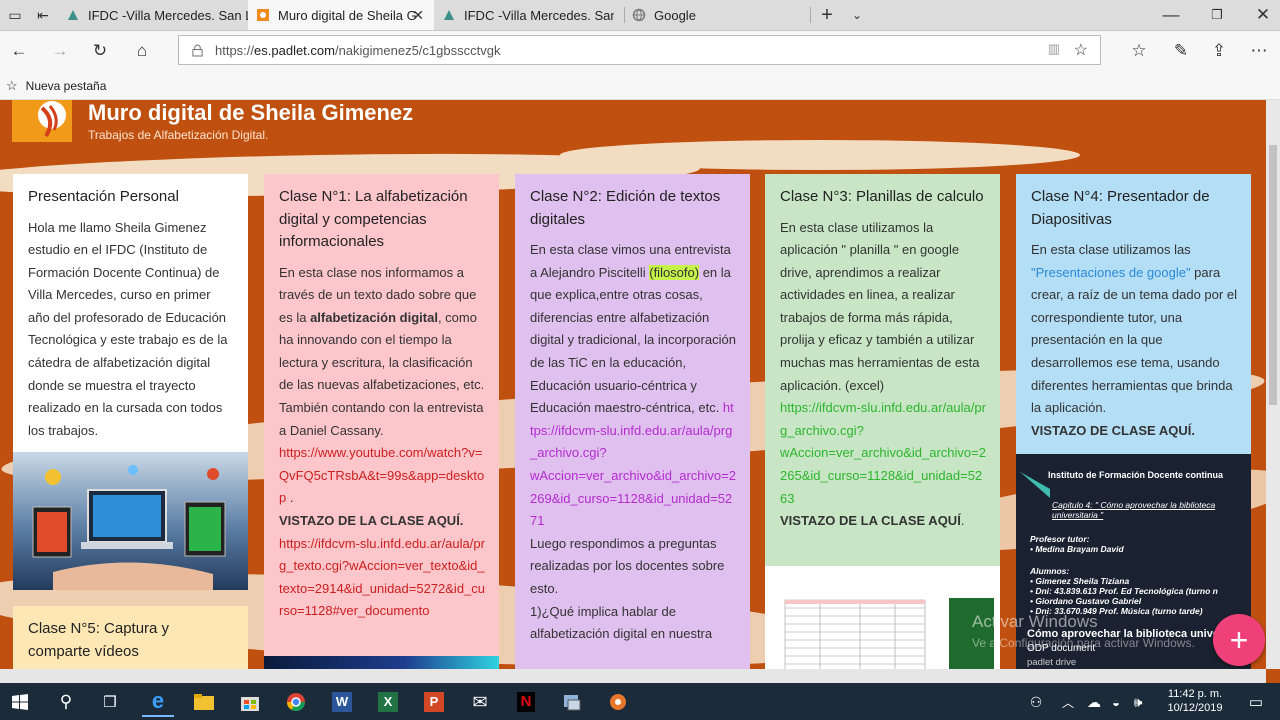 The height and width of the screenshot is (720, 1280). I want to click on add-post-button: +, so click(1239, 640).